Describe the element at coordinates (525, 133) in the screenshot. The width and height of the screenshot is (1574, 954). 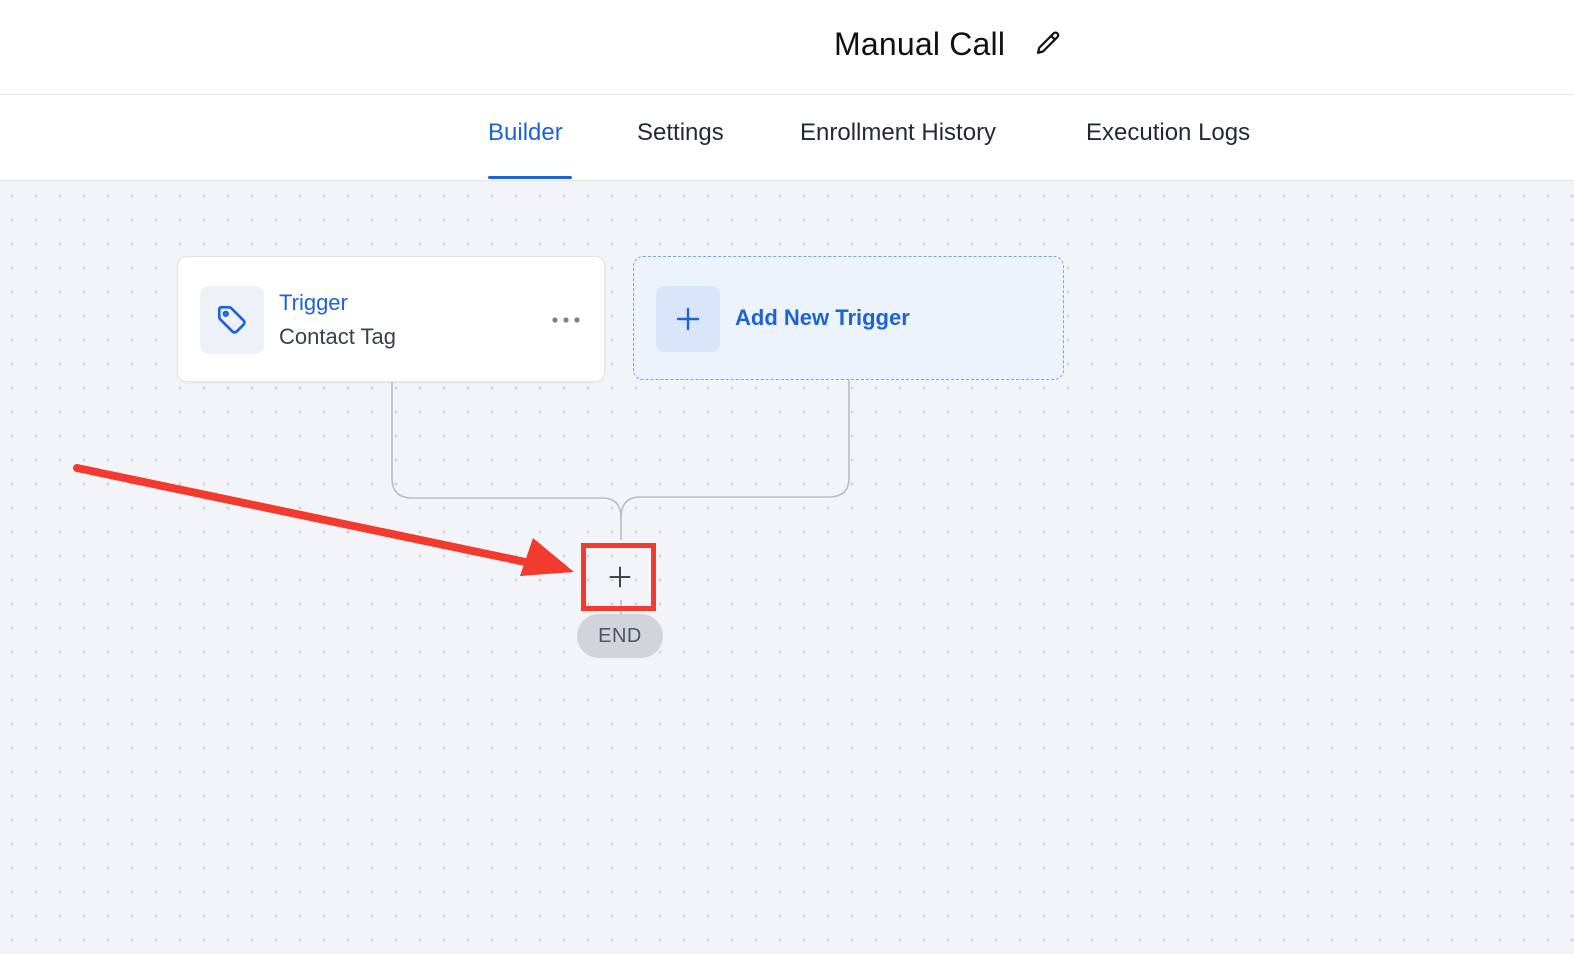
I see `tab-builder: Builder` at that location.